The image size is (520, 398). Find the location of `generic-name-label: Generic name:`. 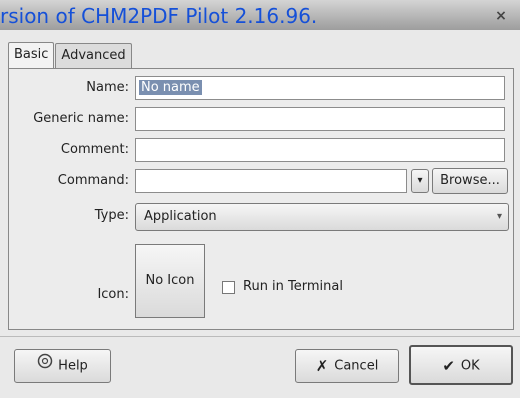

generic-name-label: Generic name: is located at coordinates (81, 118).